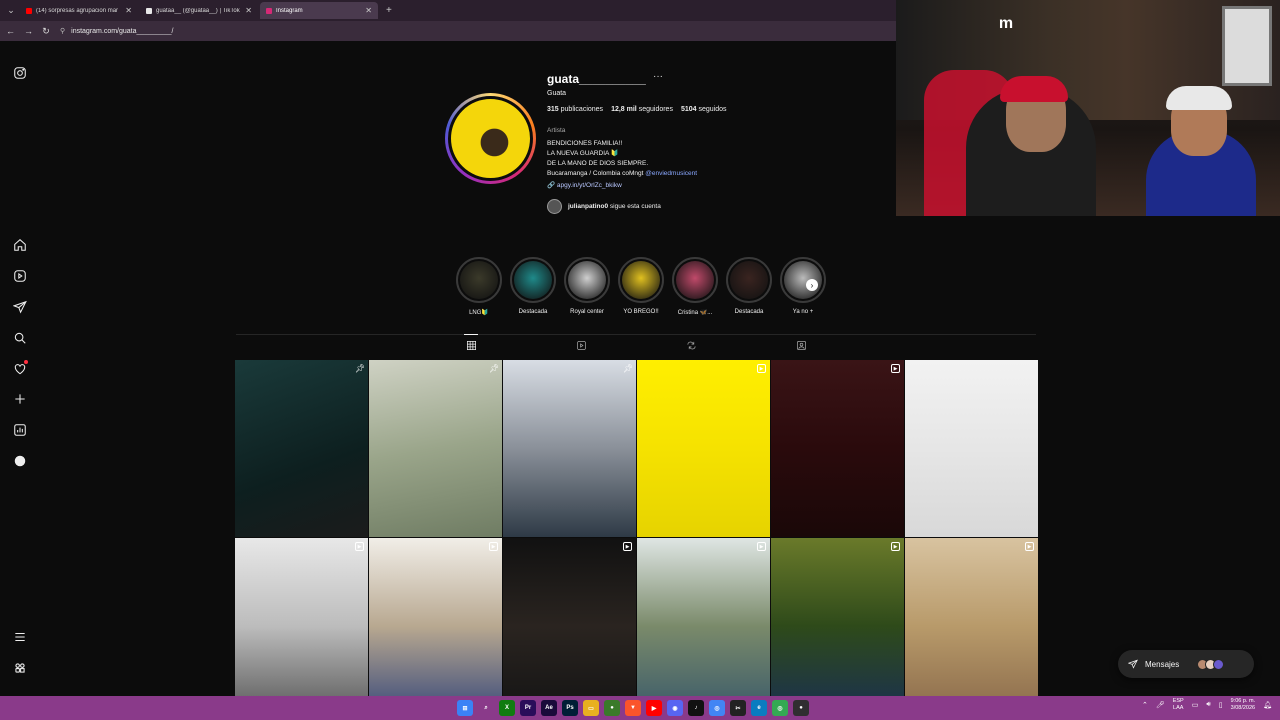 The height and width of the screenshot is (720, 1280). What do you see at coordinates (671, 173) in the screenshot?
I see `bio-mention-link: @enviedmusicent` at bounding box center [671, 173].